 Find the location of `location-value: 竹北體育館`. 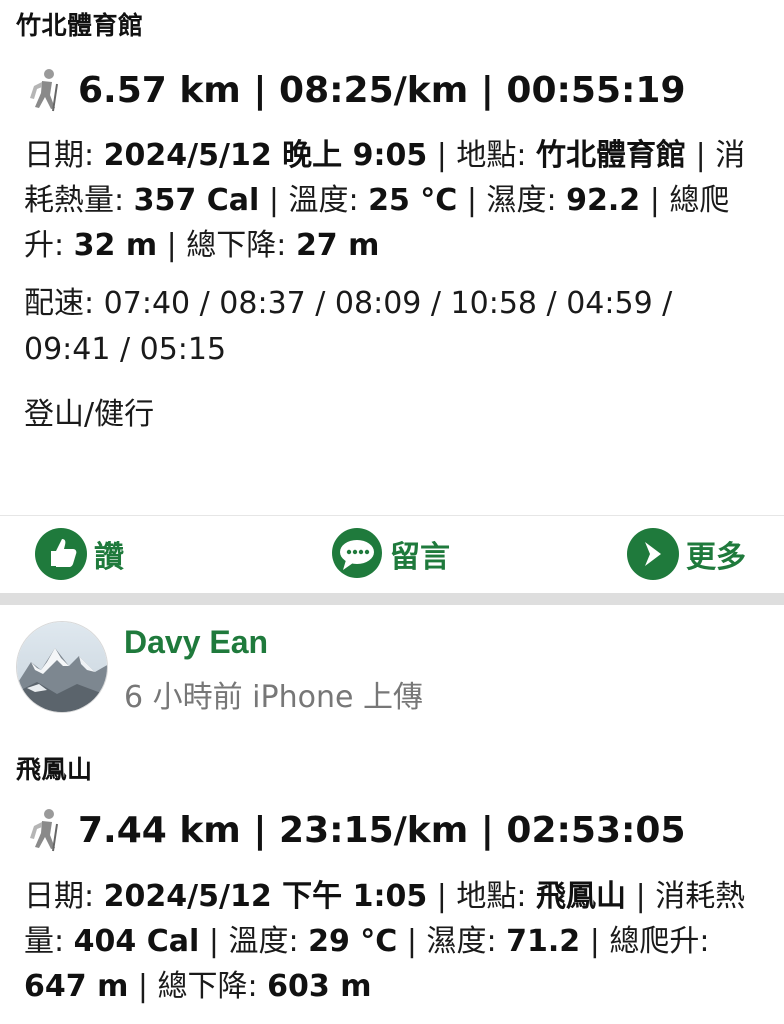

location-value: 竹北體育館 is located at coordinates (611, 155).